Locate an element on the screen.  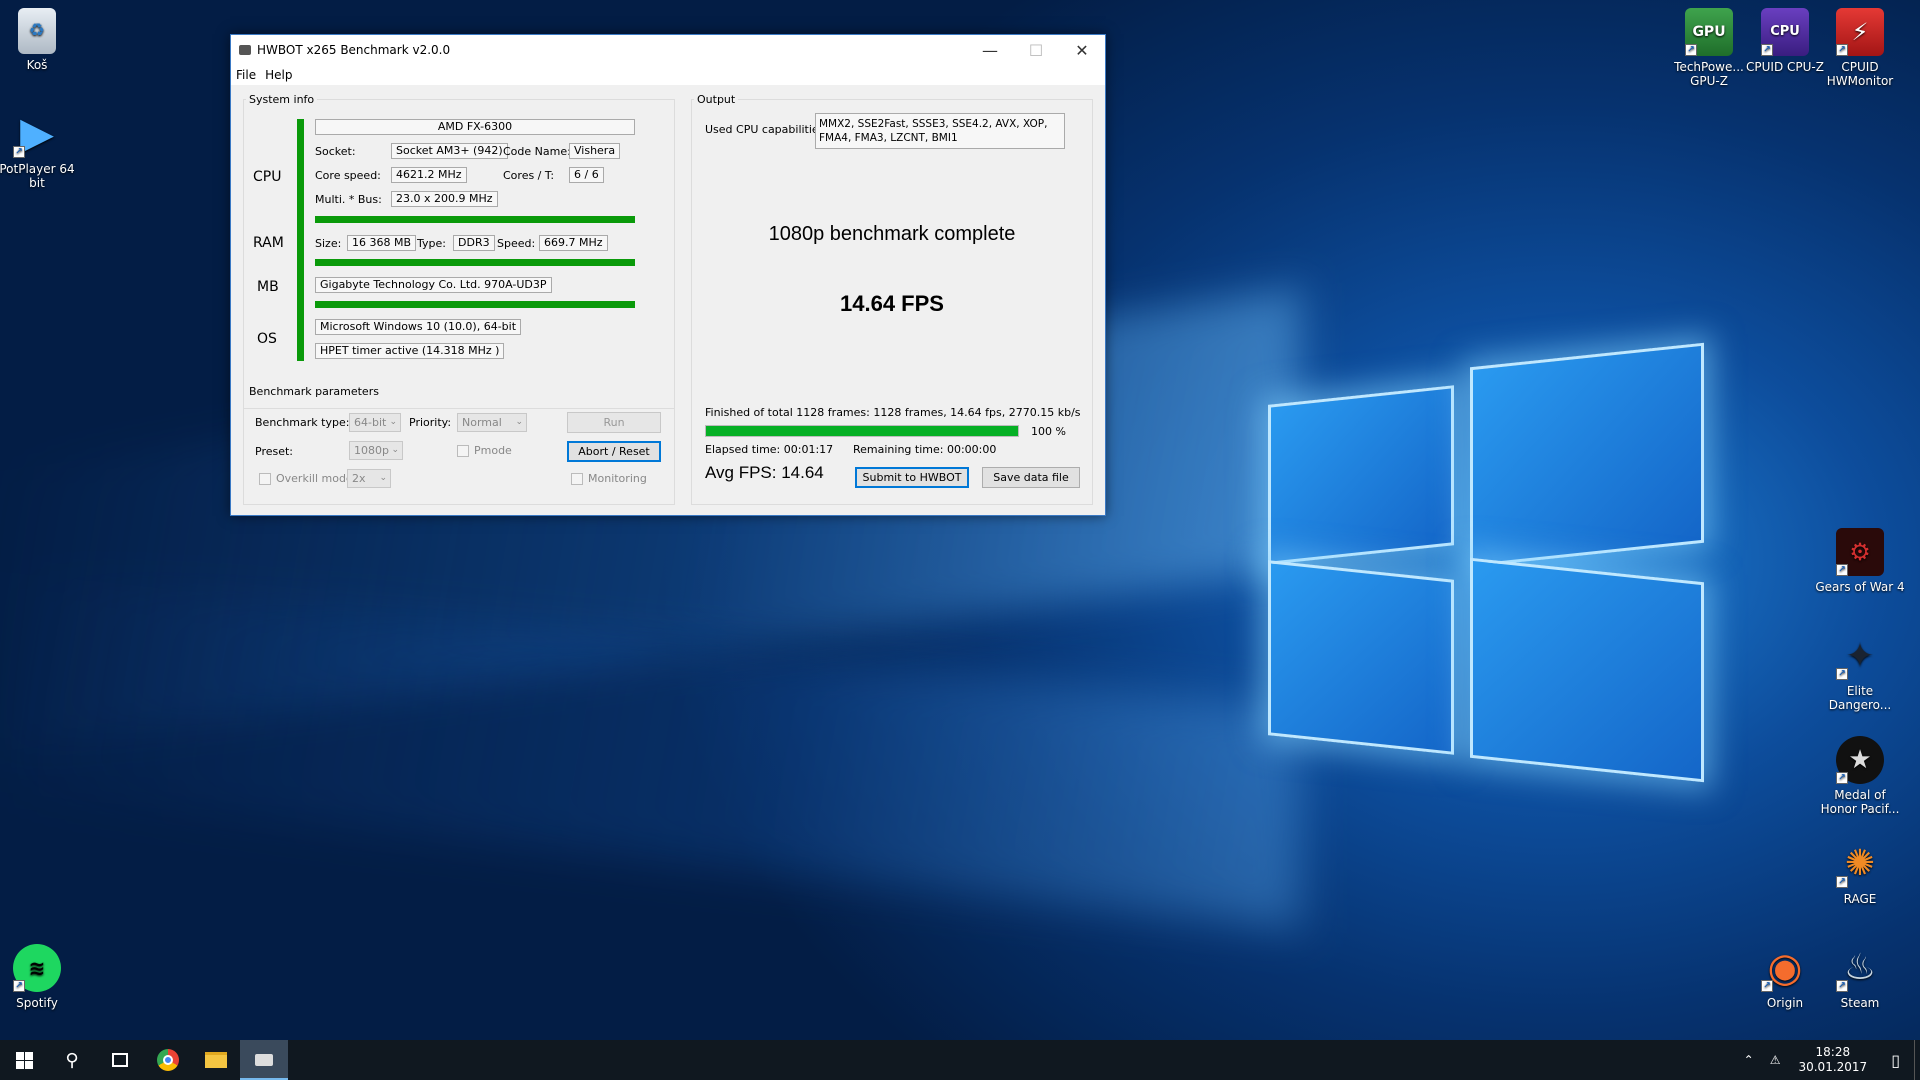
network-icon: ⚠ is located at coordinates (1775, 1060).